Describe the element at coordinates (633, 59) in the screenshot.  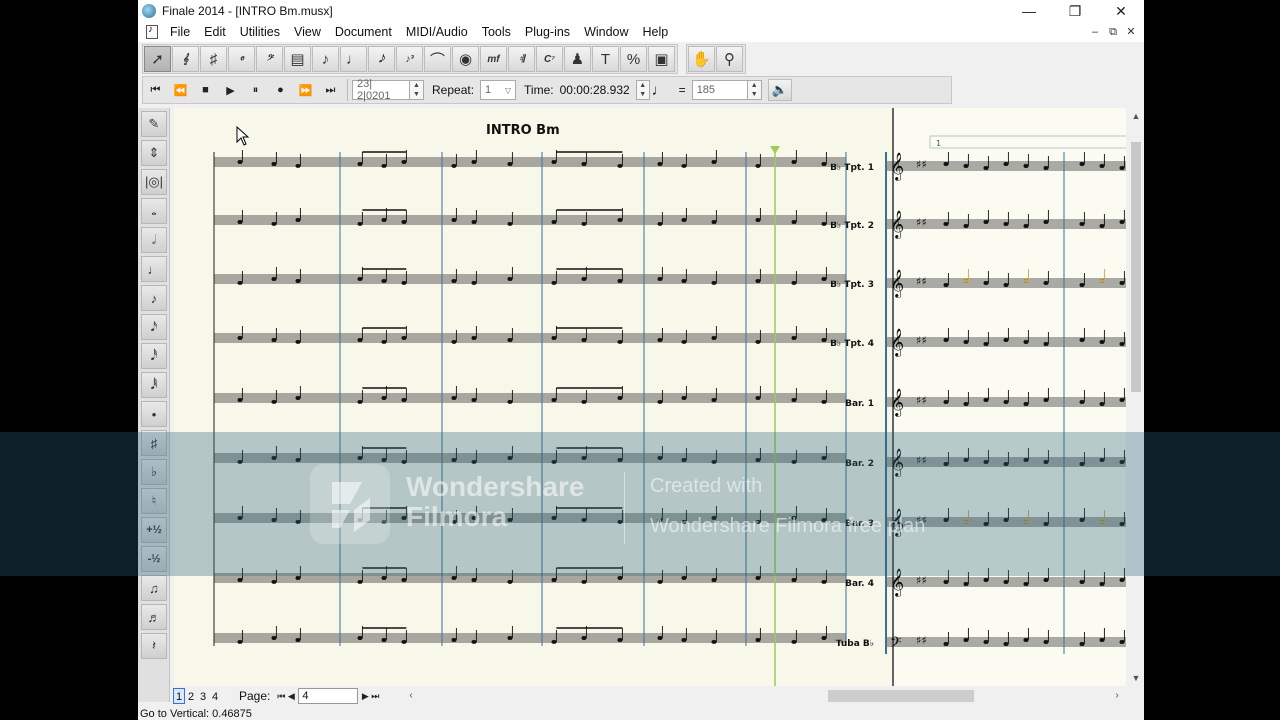
I see `resize-tool: %` at that location.